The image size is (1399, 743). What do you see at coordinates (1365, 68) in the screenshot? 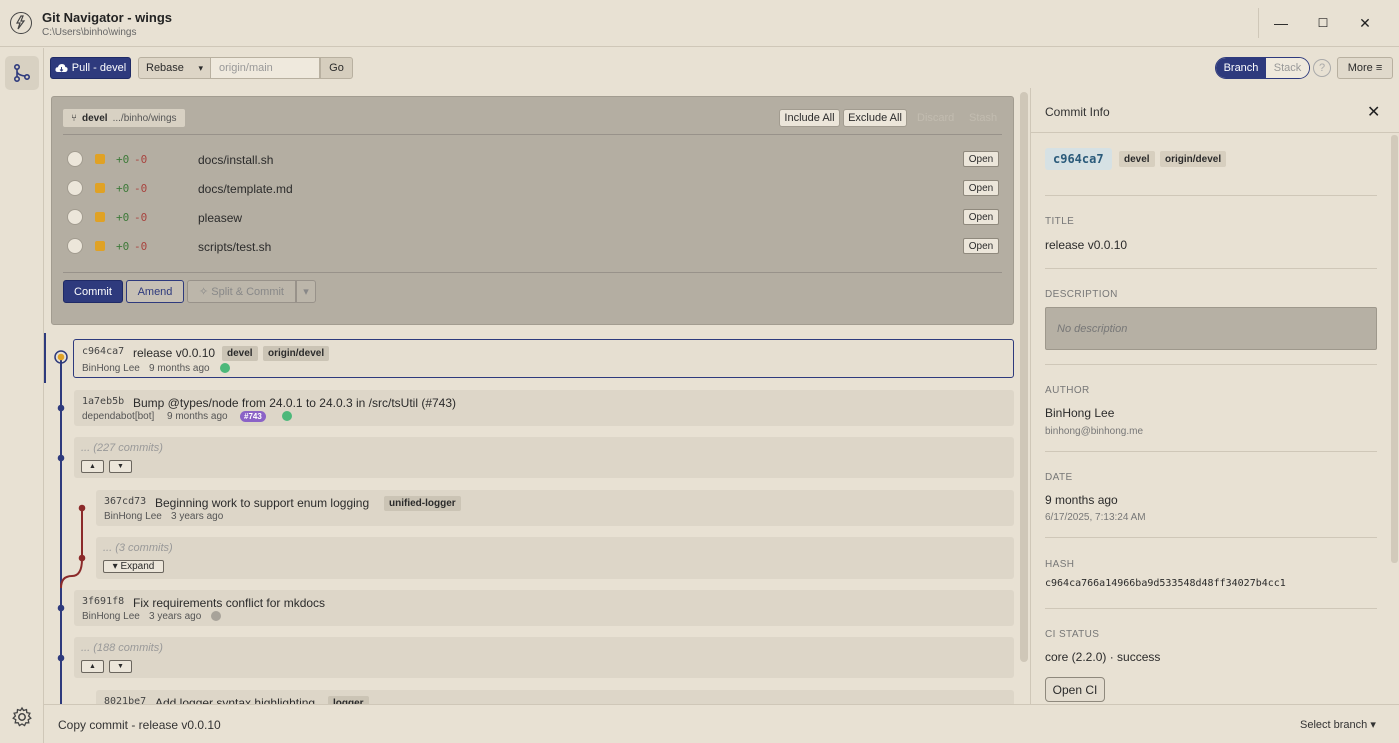
I see `more-menu-button: More ≡` at bounding box center [1365, 68].